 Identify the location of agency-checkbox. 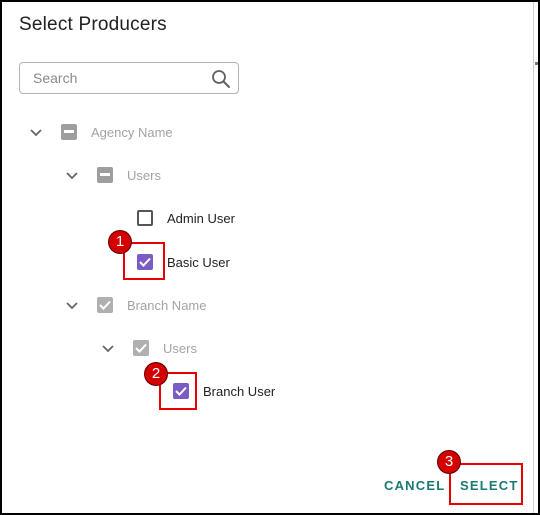
(69, 132).